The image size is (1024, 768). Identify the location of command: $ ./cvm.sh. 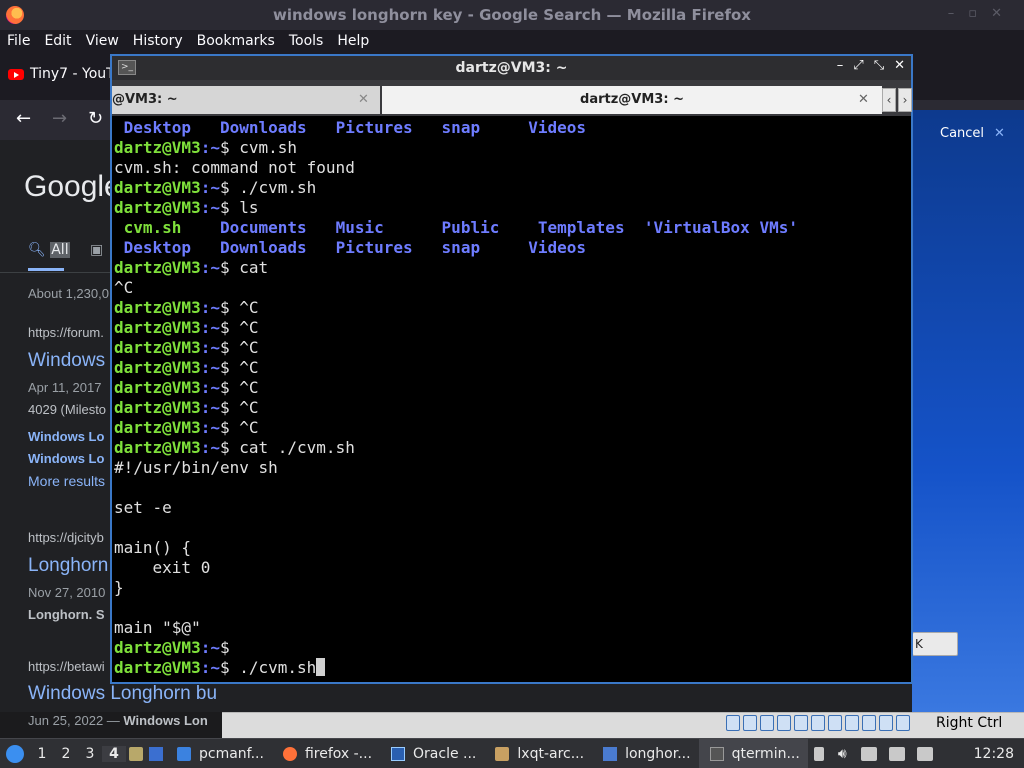
(268, 667).